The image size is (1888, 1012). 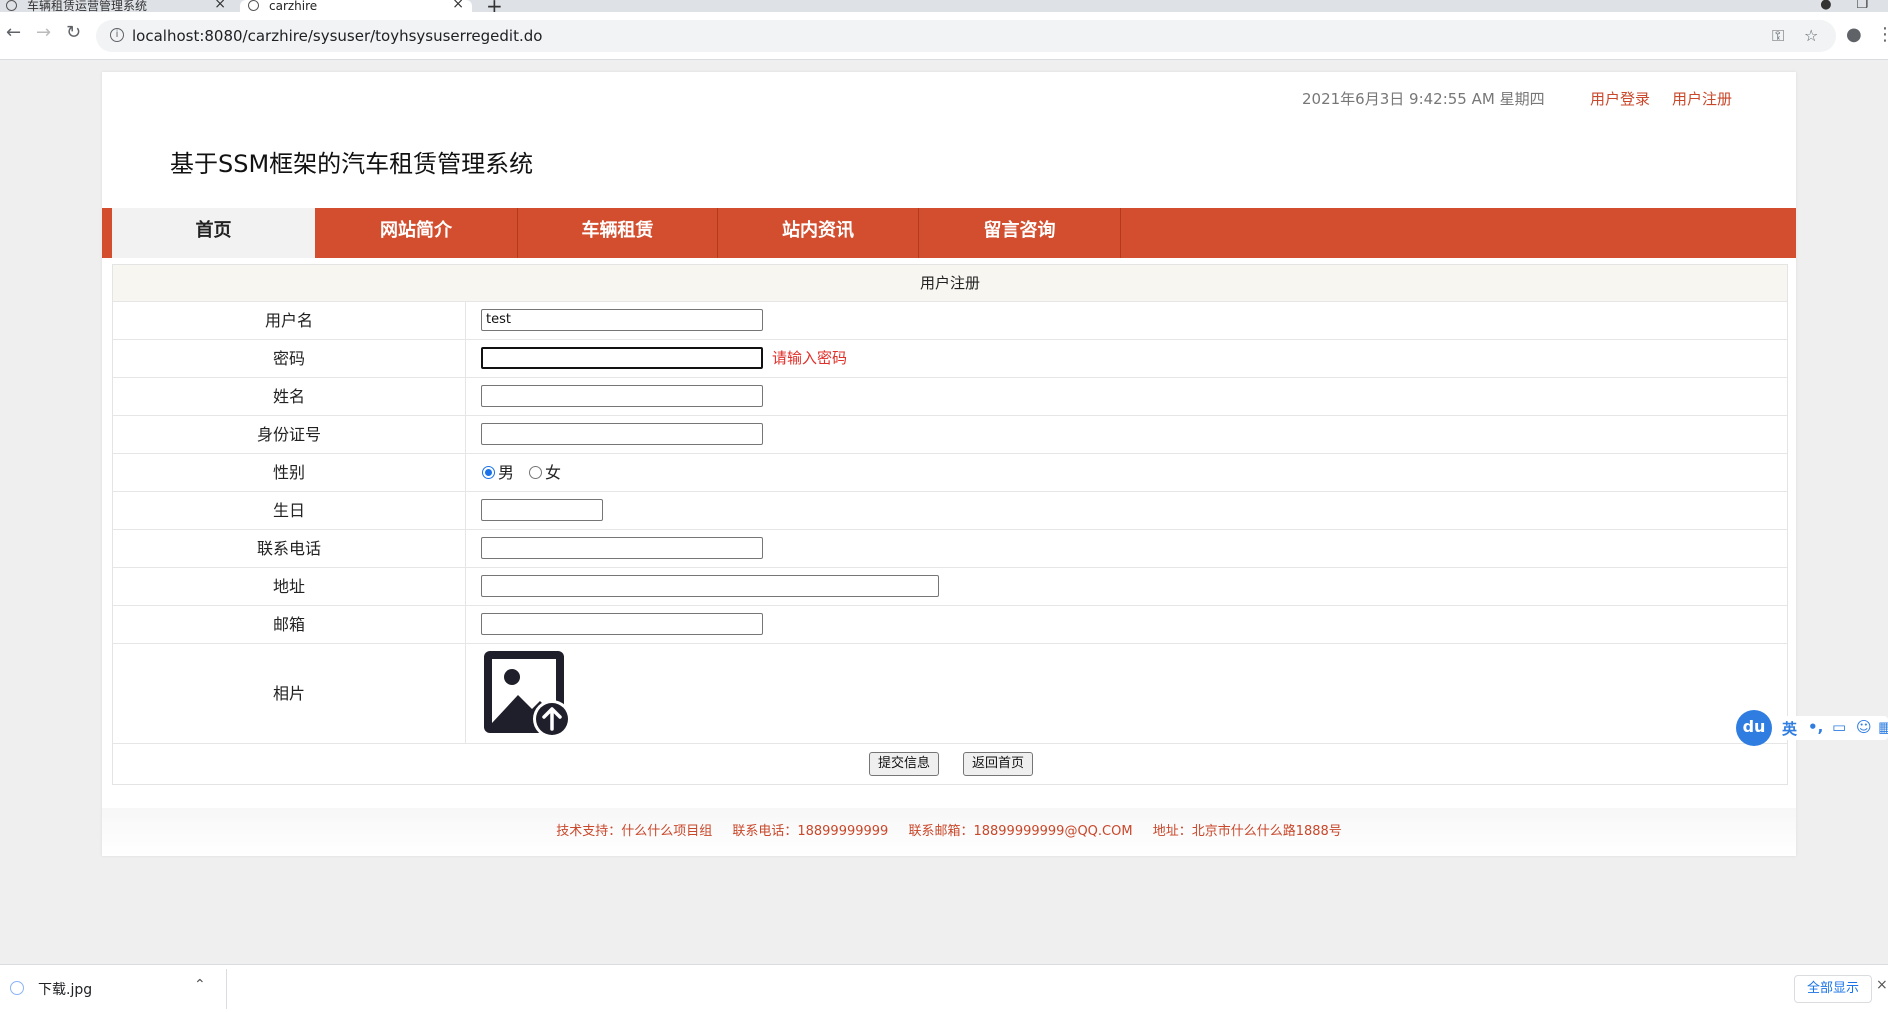 I want to click on star-icon: ☆, so click(x=1811, y=35).